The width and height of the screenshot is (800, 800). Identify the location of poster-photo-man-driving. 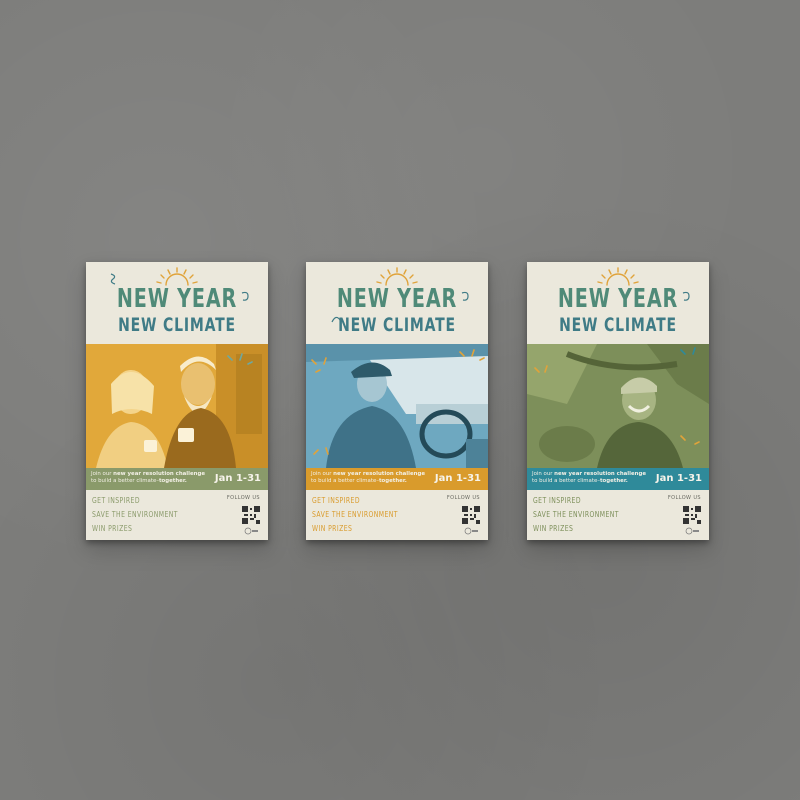
(397, 406).